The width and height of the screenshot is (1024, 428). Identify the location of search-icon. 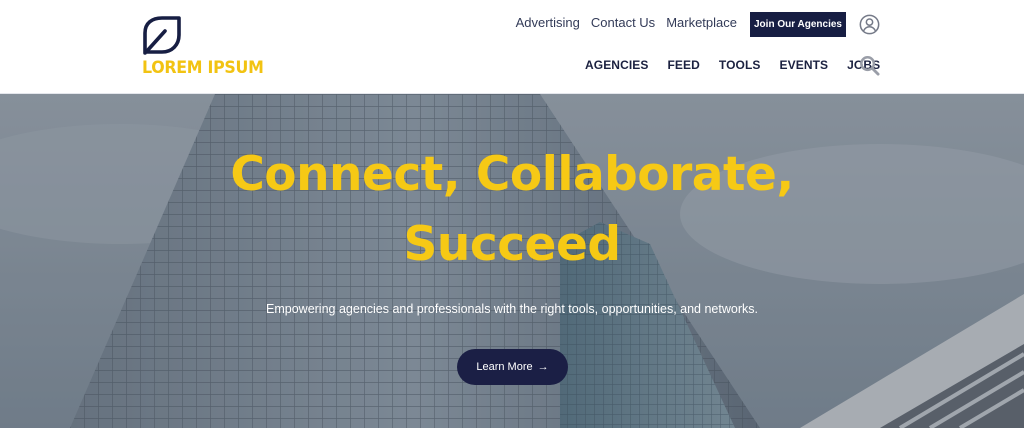
(869, 65).